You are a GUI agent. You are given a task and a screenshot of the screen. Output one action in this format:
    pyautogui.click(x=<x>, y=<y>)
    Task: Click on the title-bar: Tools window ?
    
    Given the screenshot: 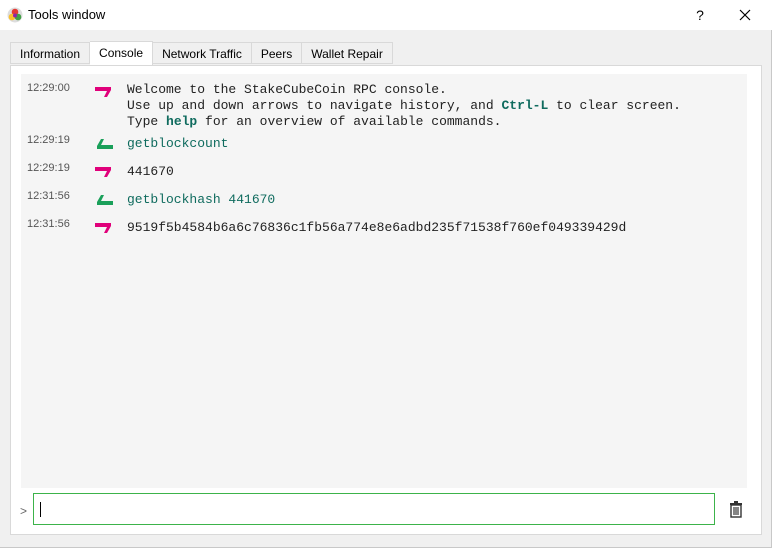 What is the action you would take?
    pyautogui.click(x=386, y=15)
    